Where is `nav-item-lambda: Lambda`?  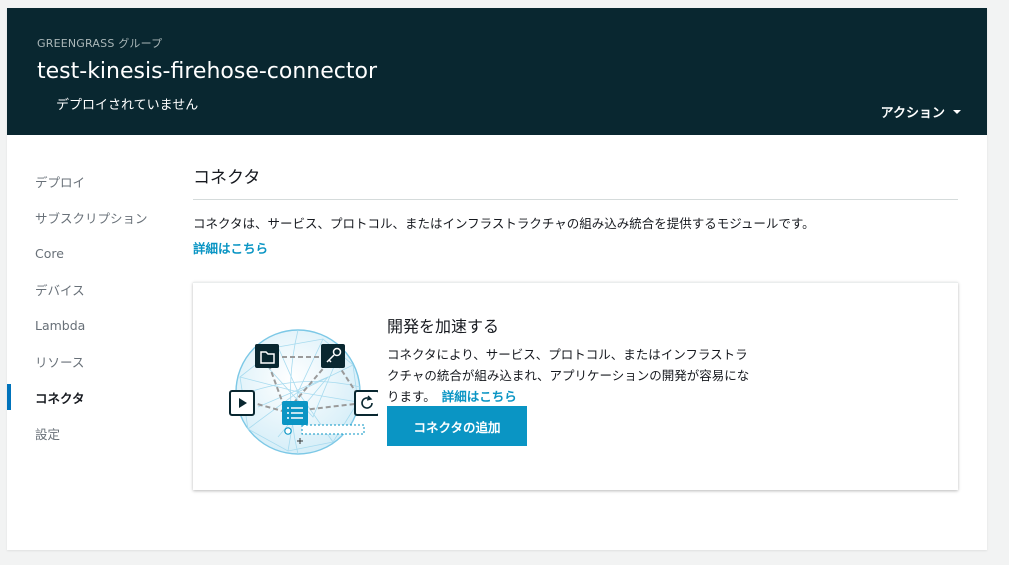
nav-item-lambda: Lambda is located at coordinates (92, 325).